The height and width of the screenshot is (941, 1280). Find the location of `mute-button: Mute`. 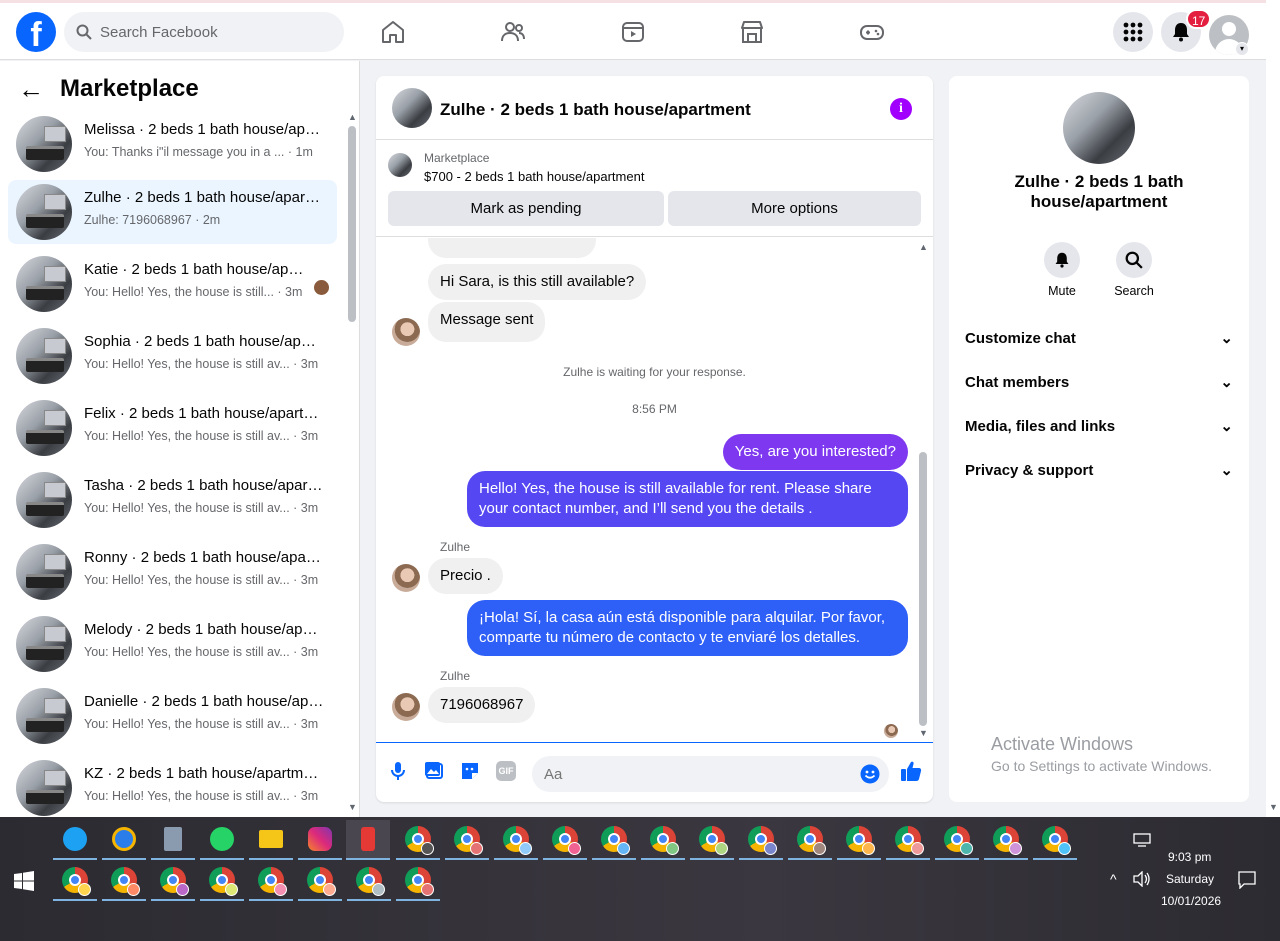

mute-button: Mute is located at coordinates (1062, 270).